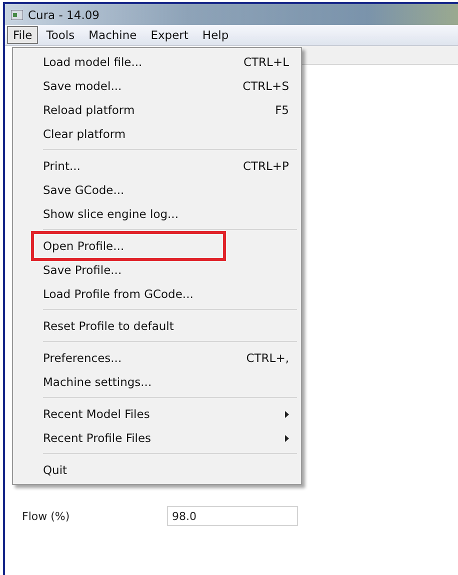  What do you see at coordinates (164, 438) in the screenshot?
I see `menu-item: Recent Profile Files` at bounding box center [164, 438].